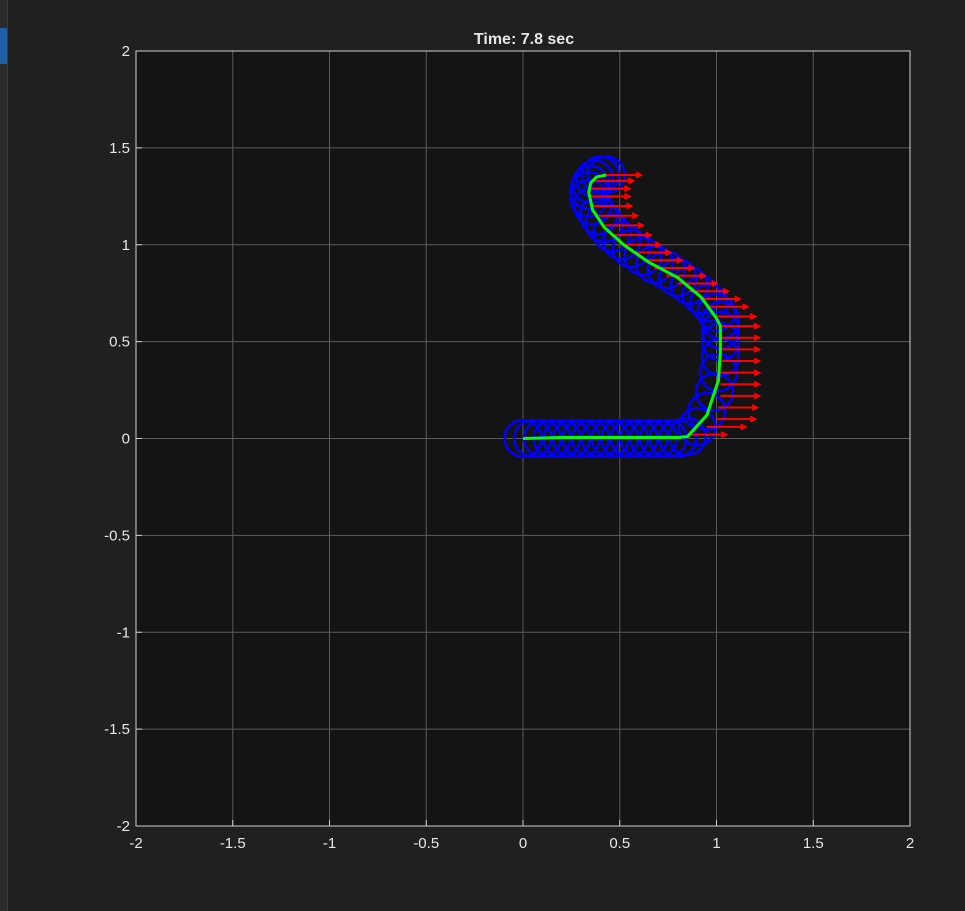  What do you see at coordinates (813, 843) in the screenshot?
I see `x-tick-label: 1.5` at bounding box center [813, 843].